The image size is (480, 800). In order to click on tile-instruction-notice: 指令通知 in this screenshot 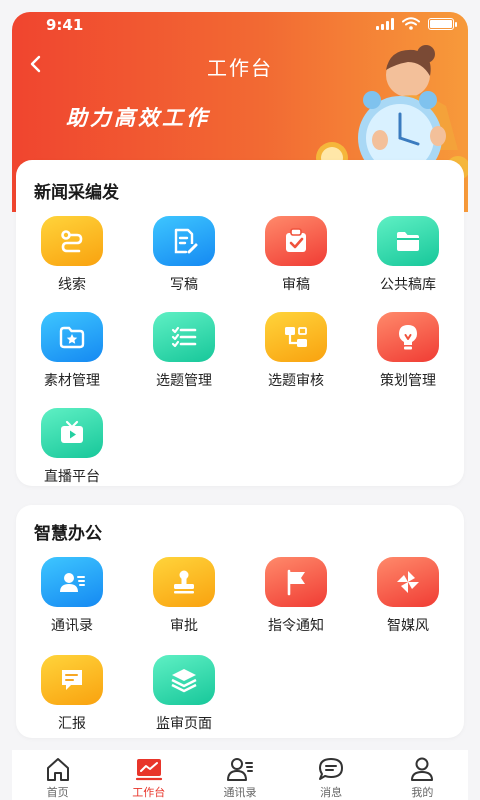, I will do `click(296, 596)`.